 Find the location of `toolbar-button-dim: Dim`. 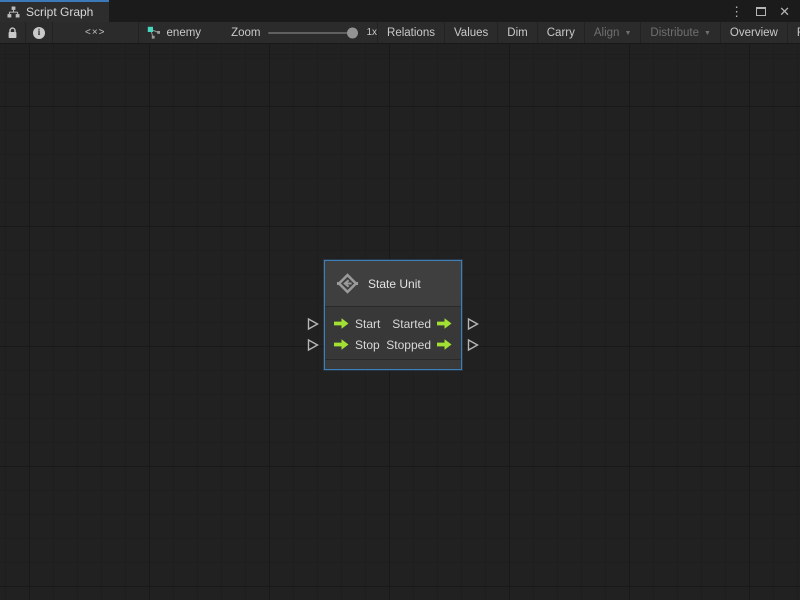

toolbar-button-dim: Dim is located at coordinates (518, 32).